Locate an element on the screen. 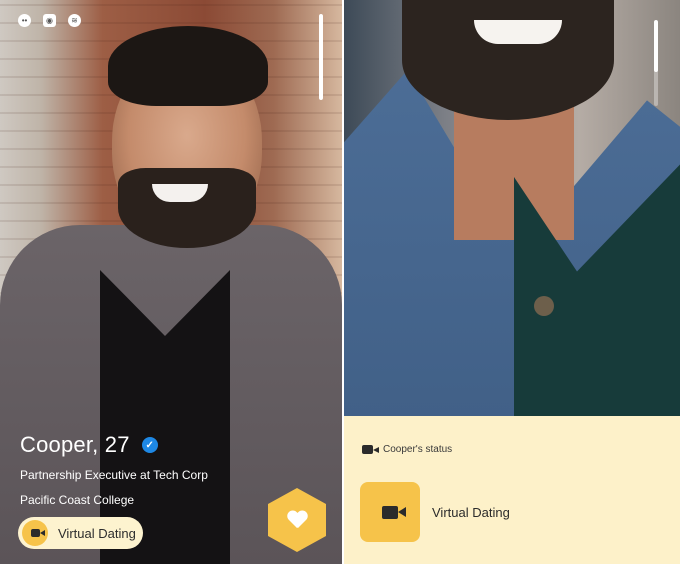  virtual-dating-tile is located at coordinates (390, 512).